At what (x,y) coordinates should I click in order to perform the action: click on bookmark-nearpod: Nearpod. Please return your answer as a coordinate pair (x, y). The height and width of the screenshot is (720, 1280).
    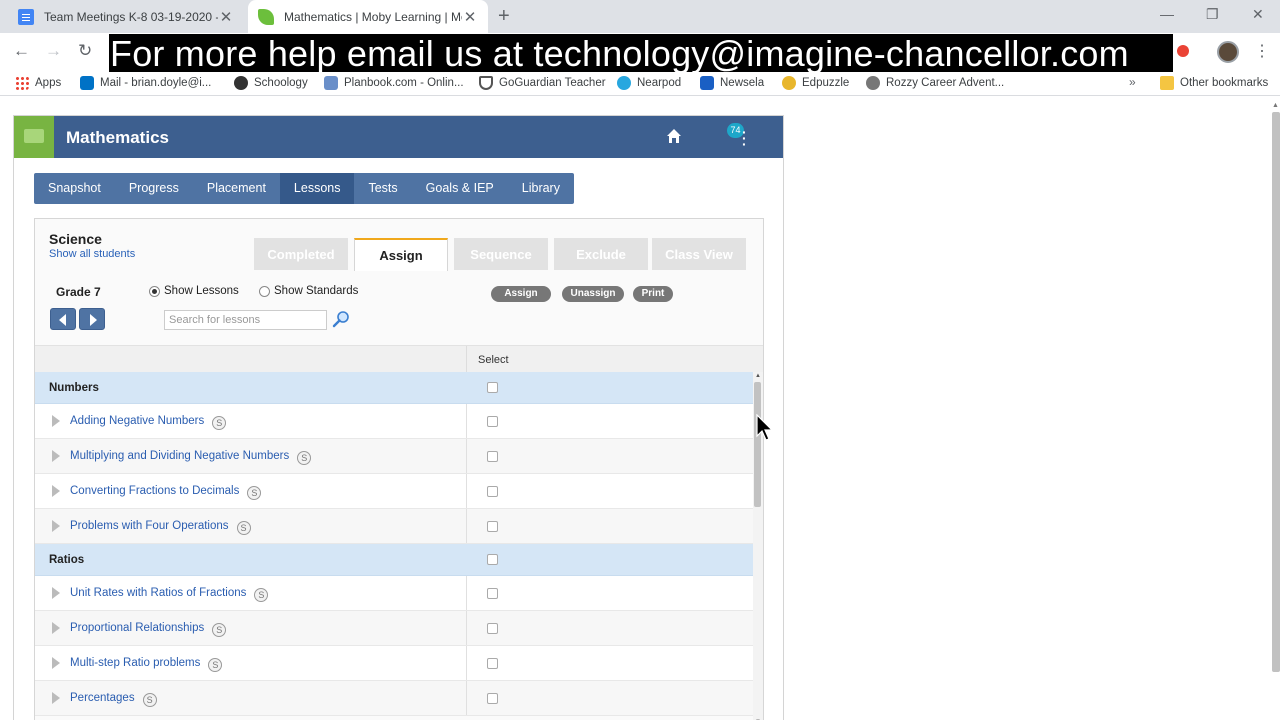
    Looking at the image, I should click on (649, 83).